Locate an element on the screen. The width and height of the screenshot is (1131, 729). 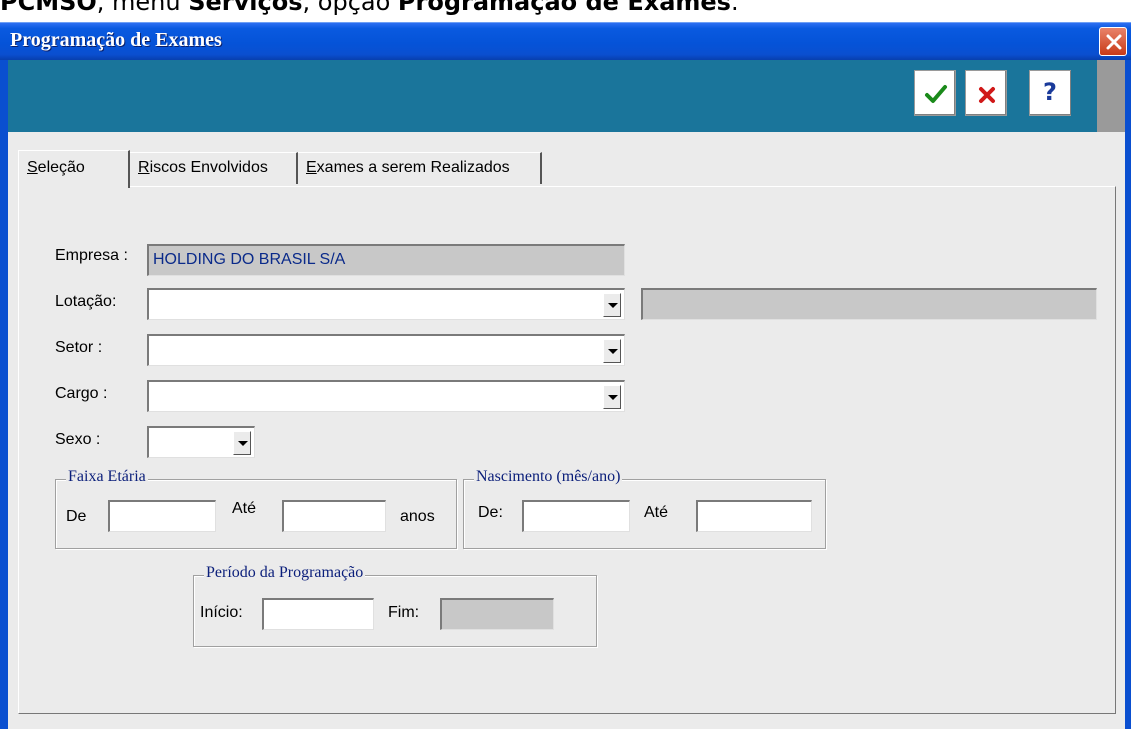
confirm-button is located at coordinates (935, 93).